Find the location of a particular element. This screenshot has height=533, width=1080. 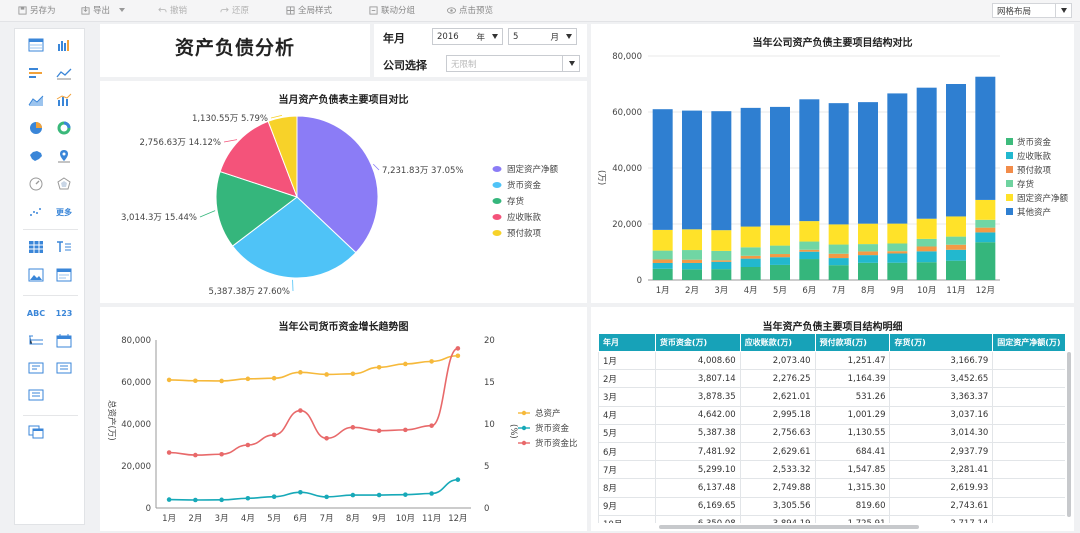

line-x-tick-label: 2月 is located at coordinates (195, 519).